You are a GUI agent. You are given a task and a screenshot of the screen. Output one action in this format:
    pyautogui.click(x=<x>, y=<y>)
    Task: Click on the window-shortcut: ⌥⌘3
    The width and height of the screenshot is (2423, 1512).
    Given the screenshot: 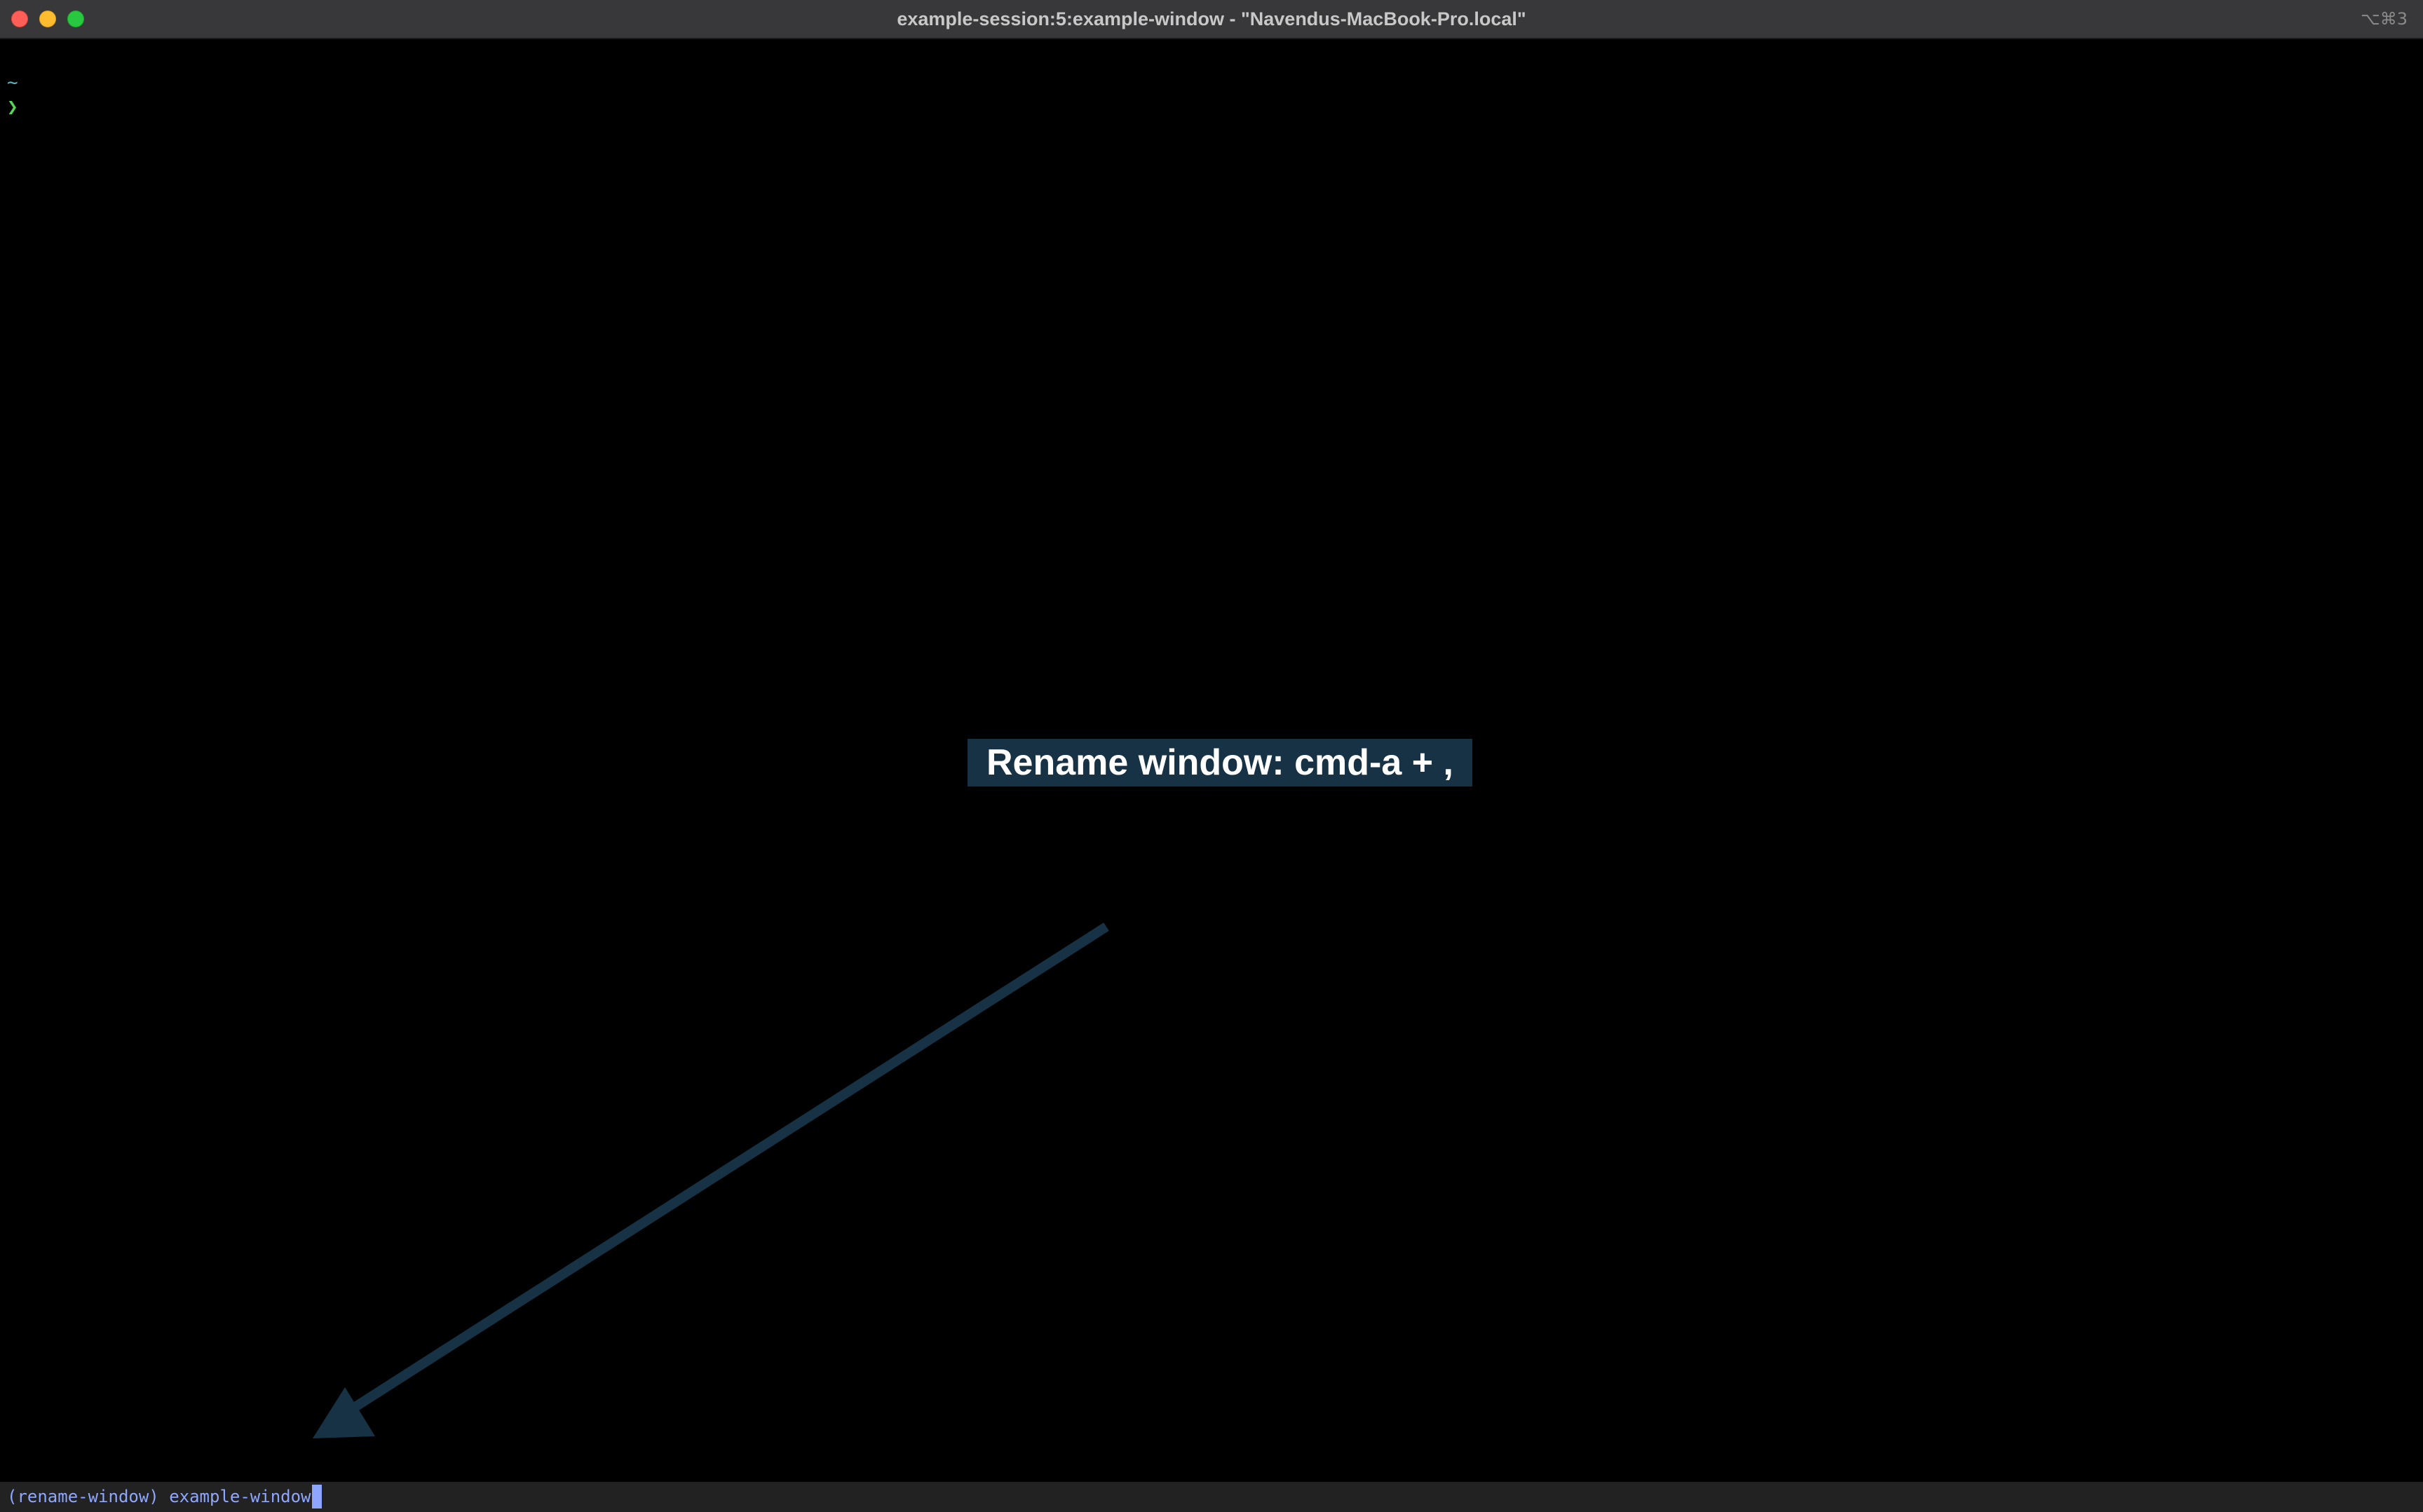 What is the action you would take?
    pyautogui.click(x=2384, y=19)
    